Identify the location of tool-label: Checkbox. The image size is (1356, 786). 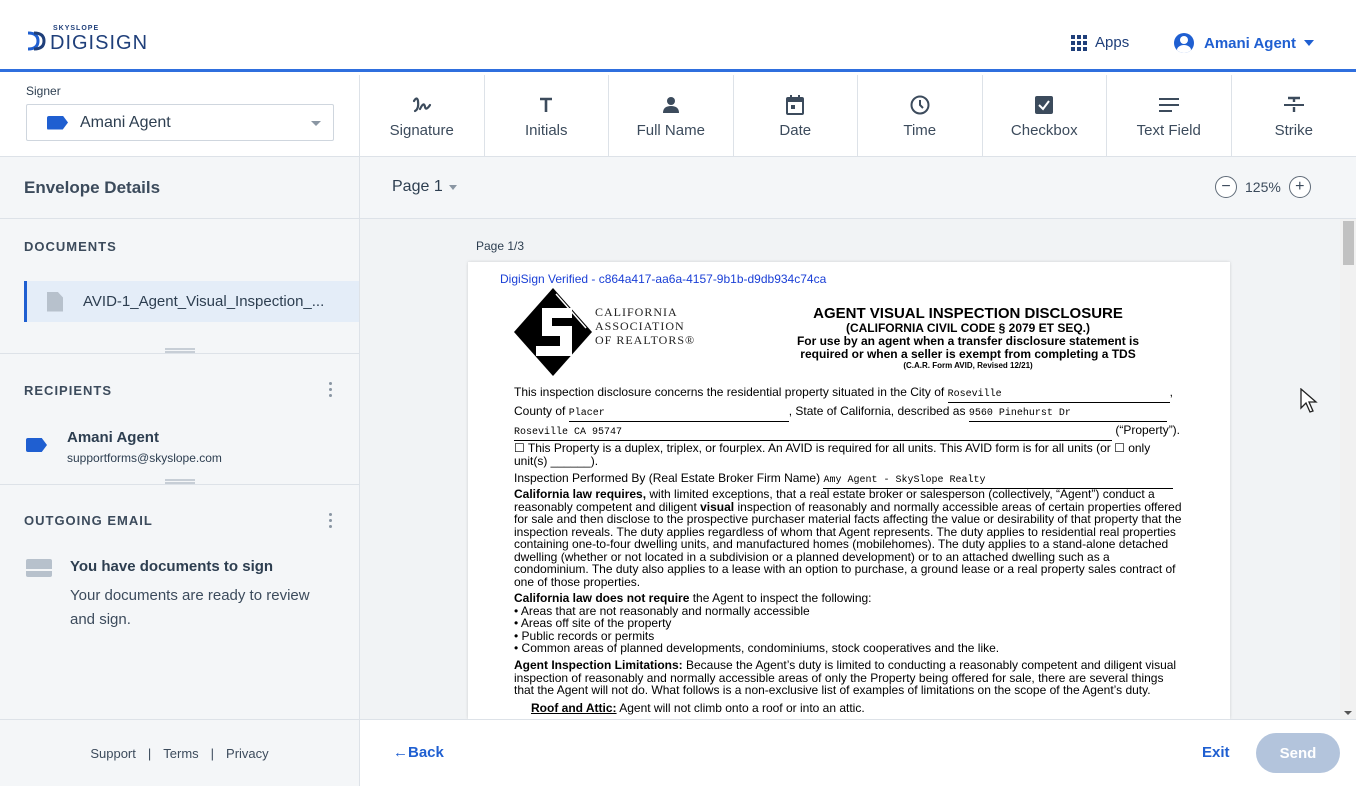
(1044, 130).